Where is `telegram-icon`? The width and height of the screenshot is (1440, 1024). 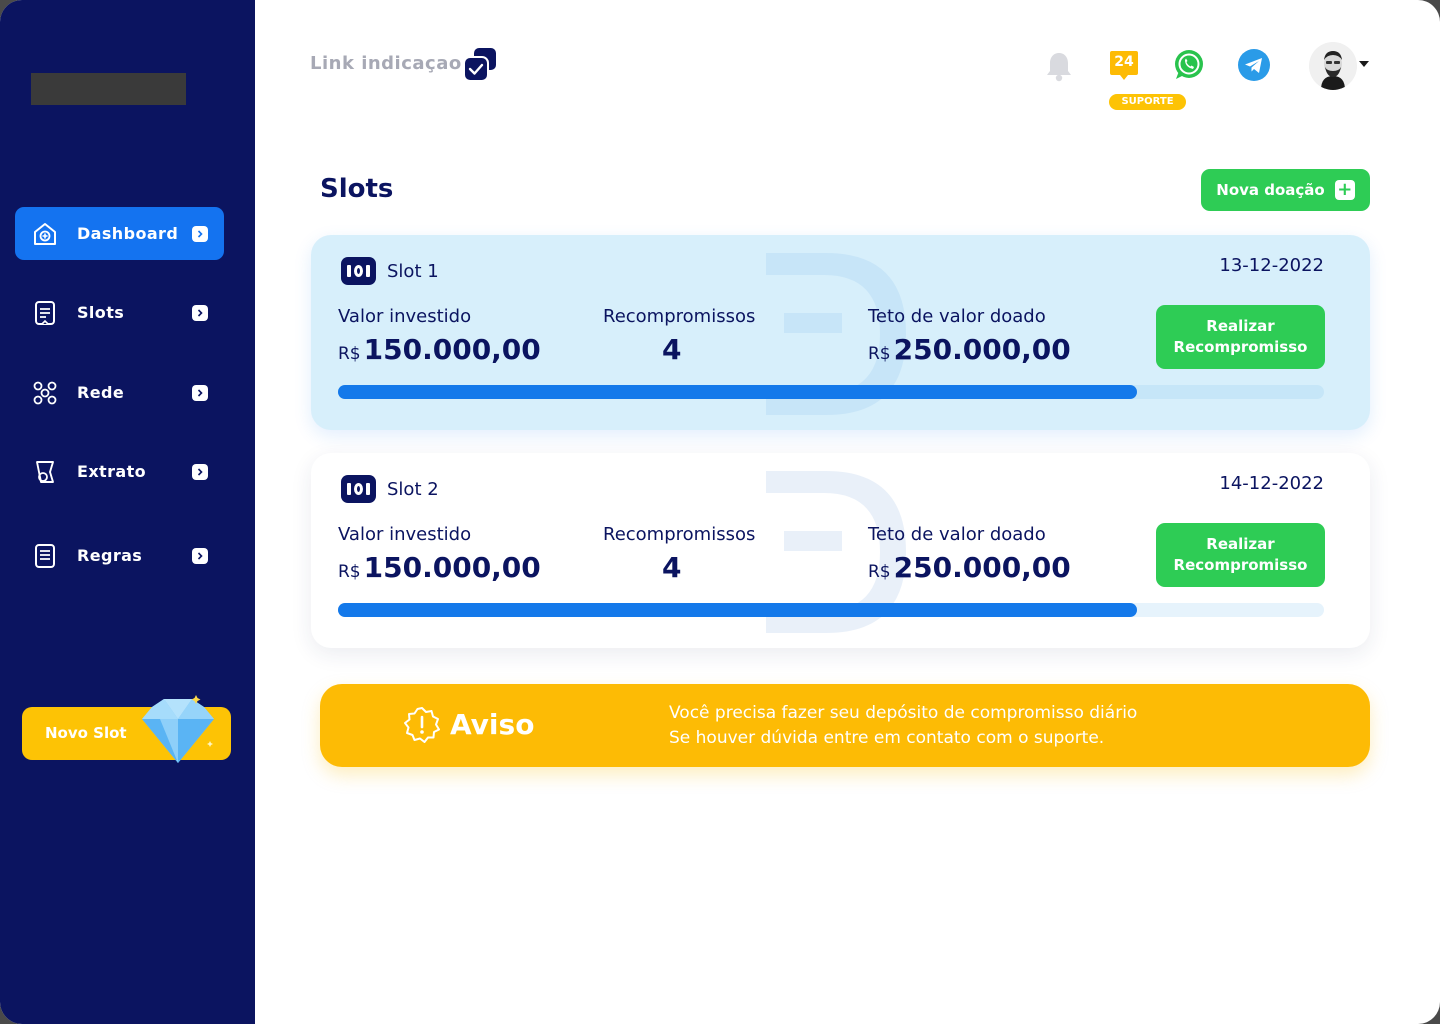
telegram-icon is located at coordinates (1254, 67).